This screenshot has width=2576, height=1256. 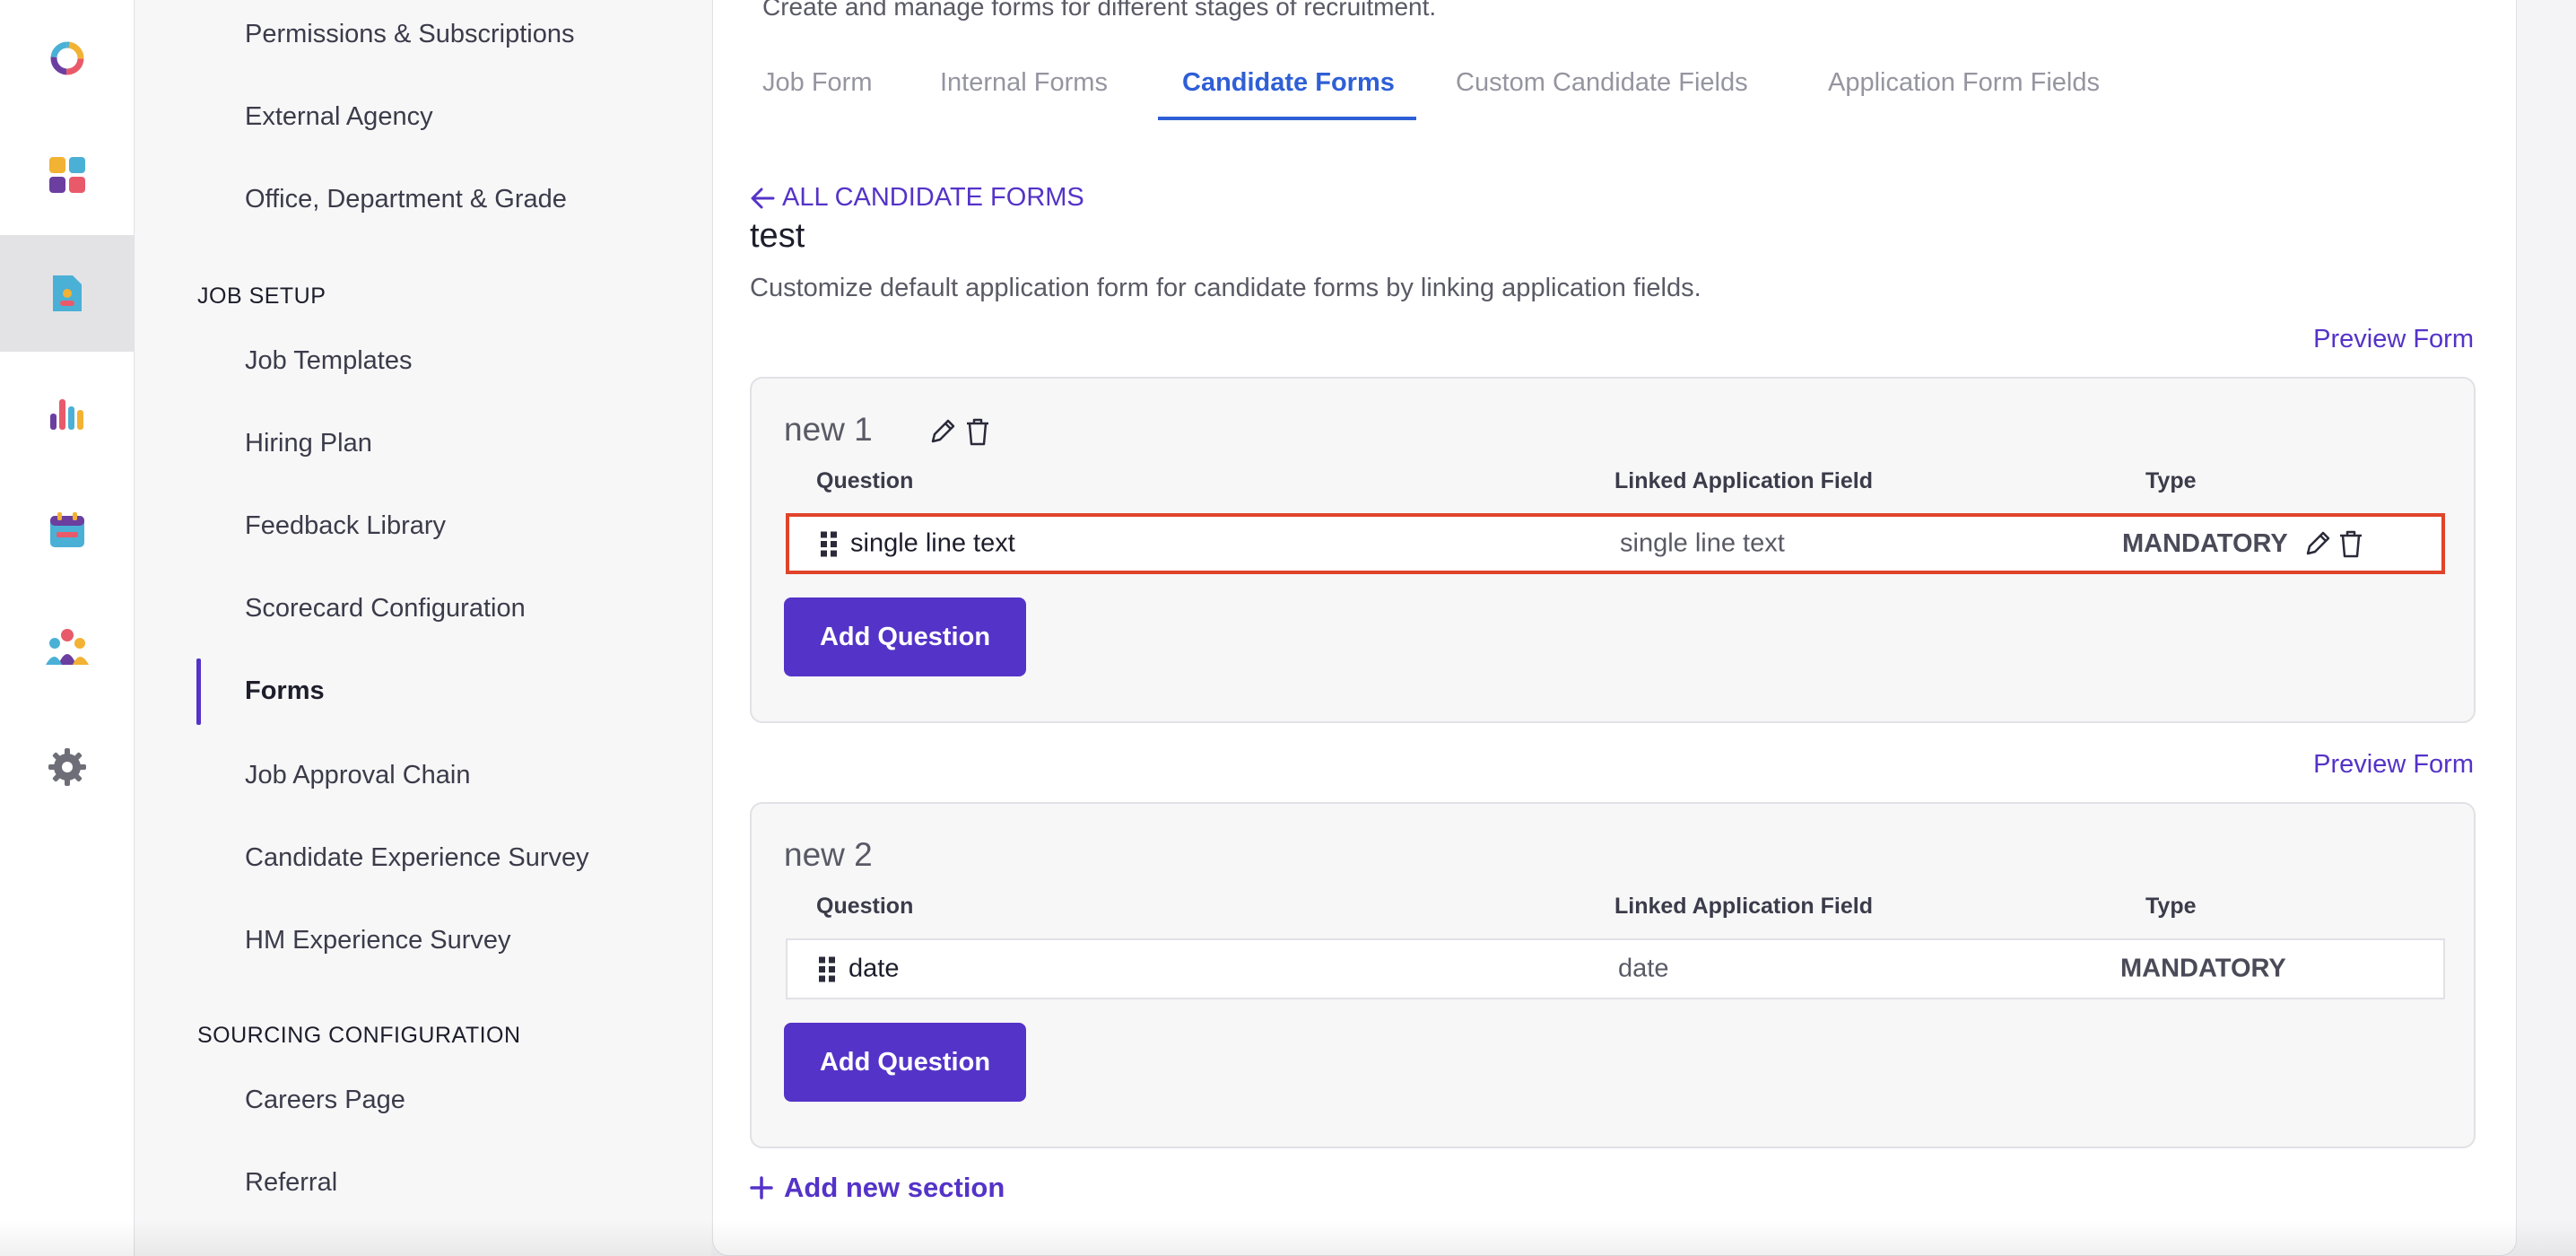 What do you see at coordinates (2333, 543) in the screenshot?
I see `row-actions` at bounding box center [2333, 543].